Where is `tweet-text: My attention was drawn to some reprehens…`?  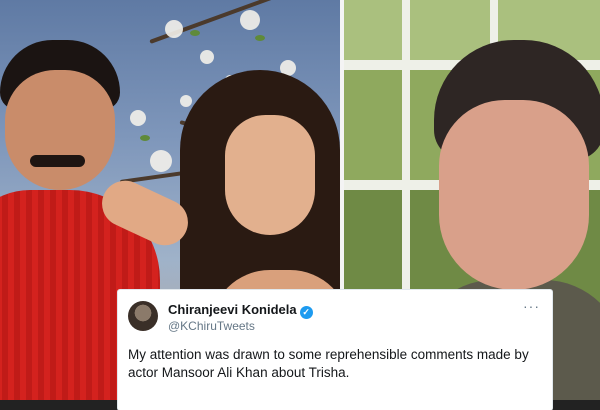 tweet-text: My attention was drawn to some reprehens… is located at coordinates (328, 363).